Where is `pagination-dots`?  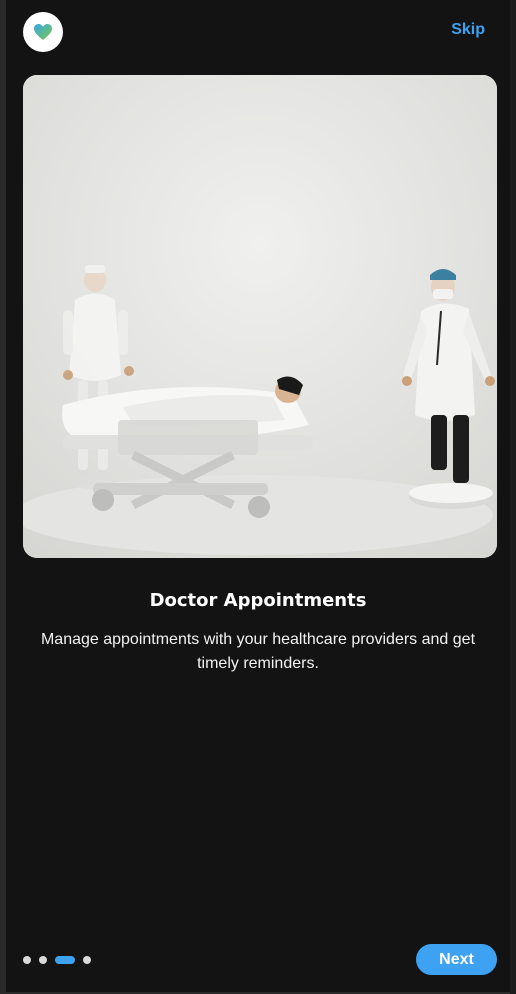
pagination-dots is located at coordinates (57, 960).